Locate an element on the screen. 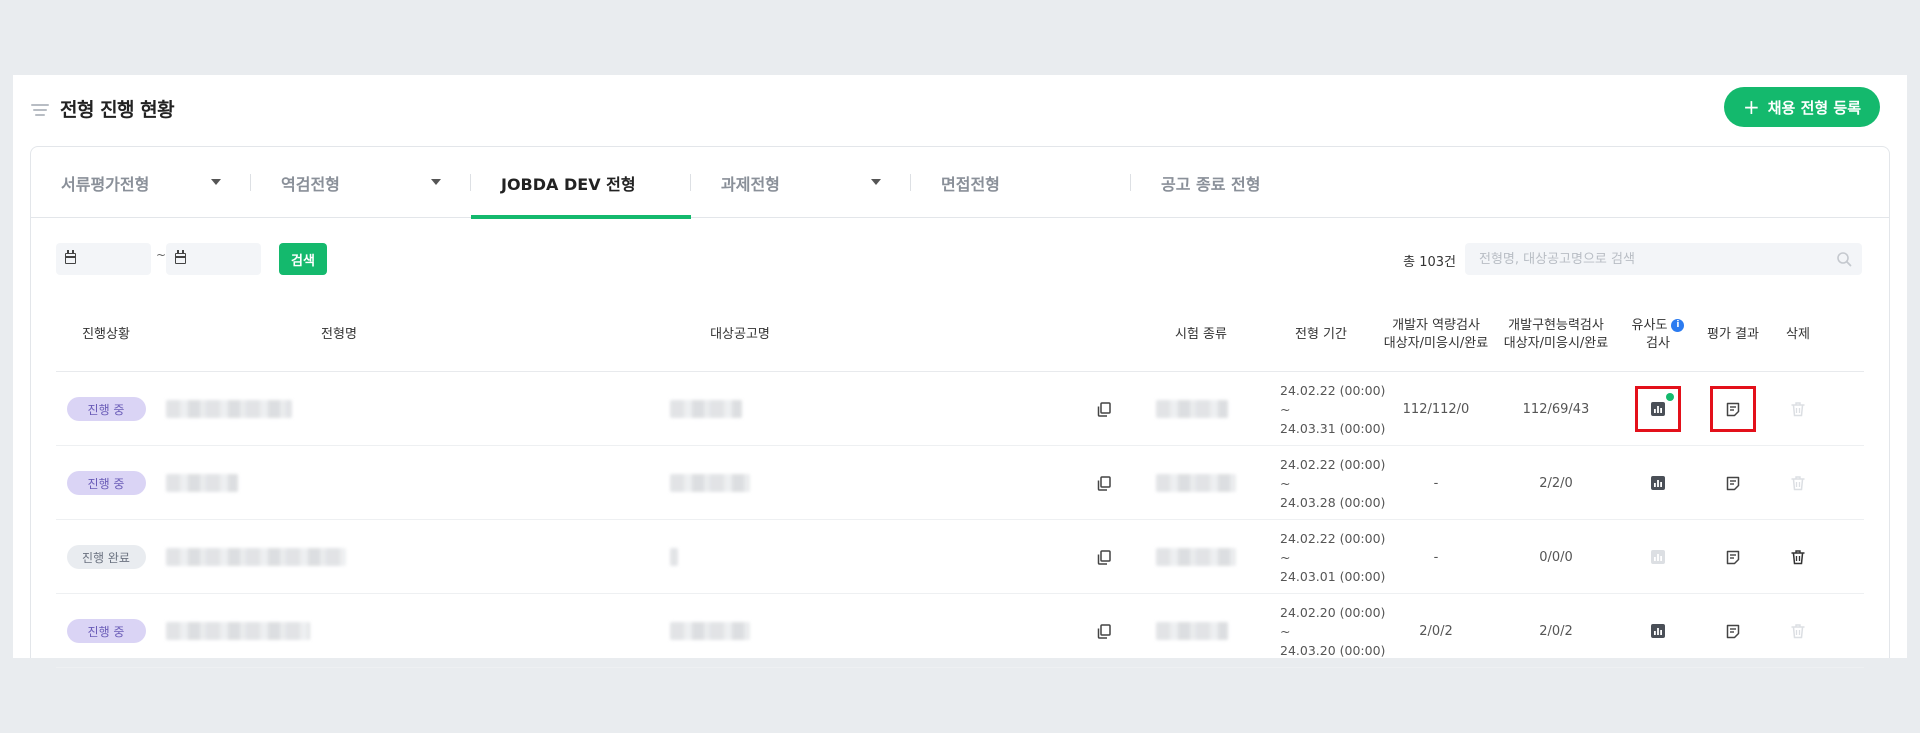  header-similarity-sub: 검사 is located at coordinates (1658, 343).